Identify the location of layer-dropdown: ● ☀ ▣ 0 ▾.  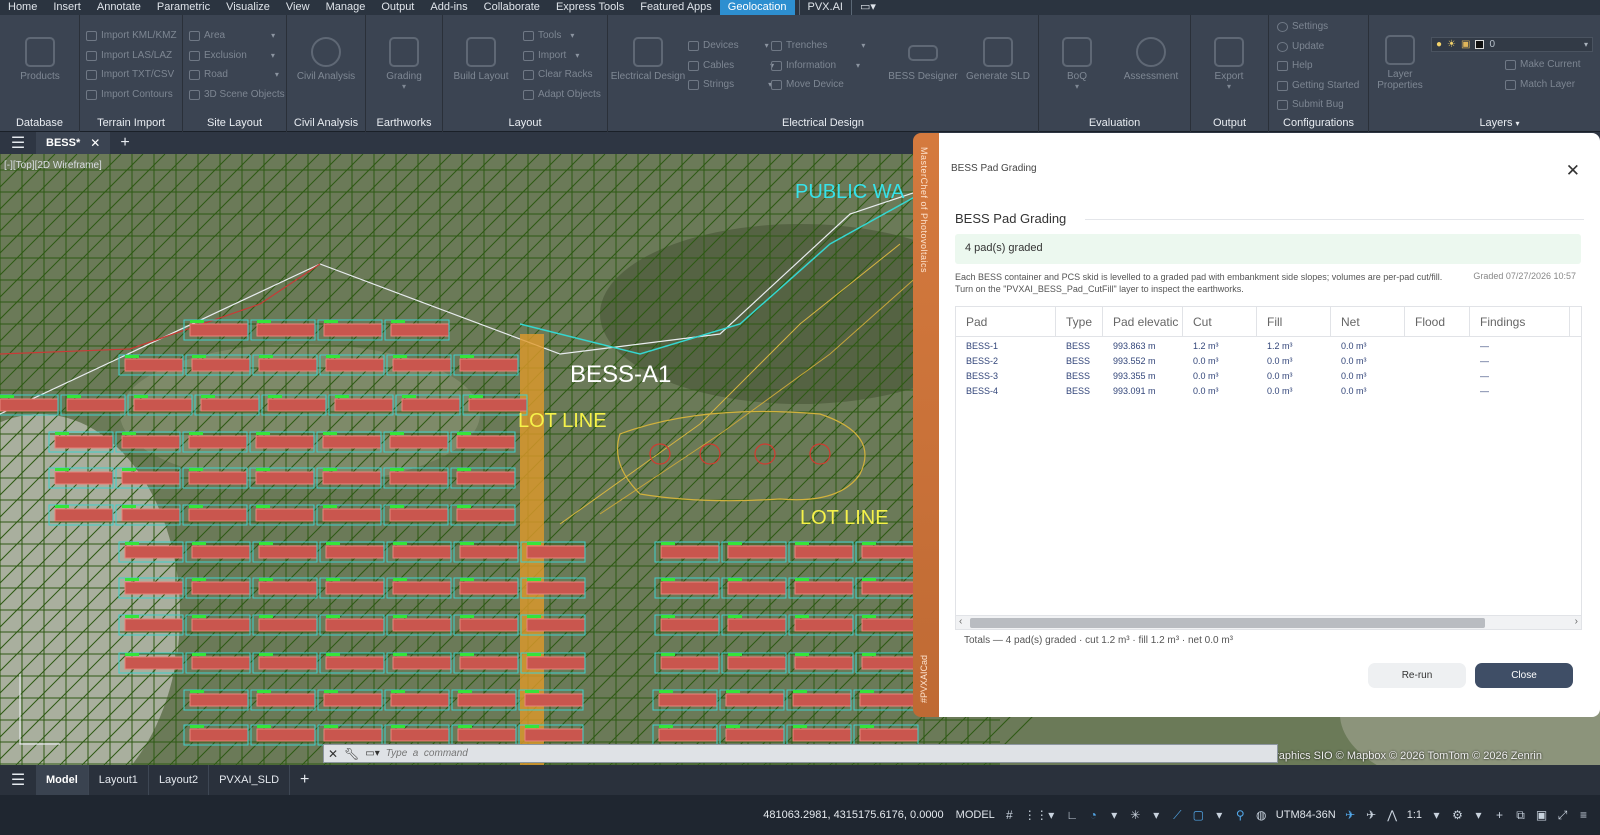
(1512, 44).